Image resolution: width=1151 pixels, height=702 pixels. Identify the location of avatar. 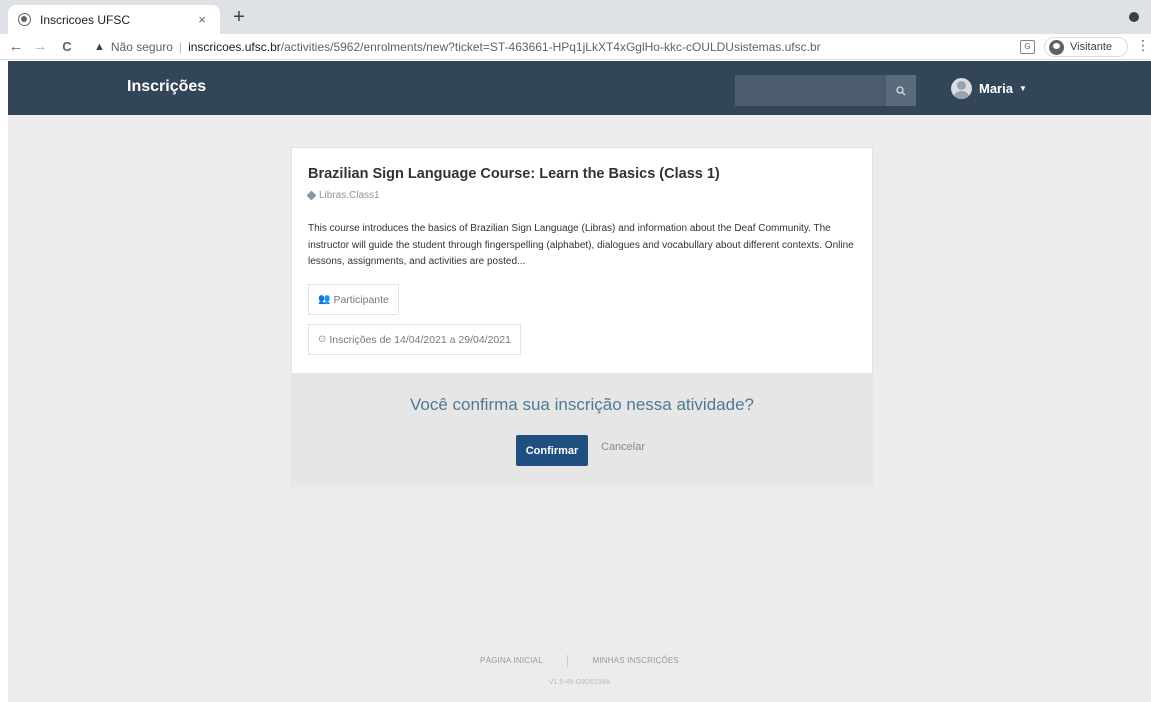
(961, 88).